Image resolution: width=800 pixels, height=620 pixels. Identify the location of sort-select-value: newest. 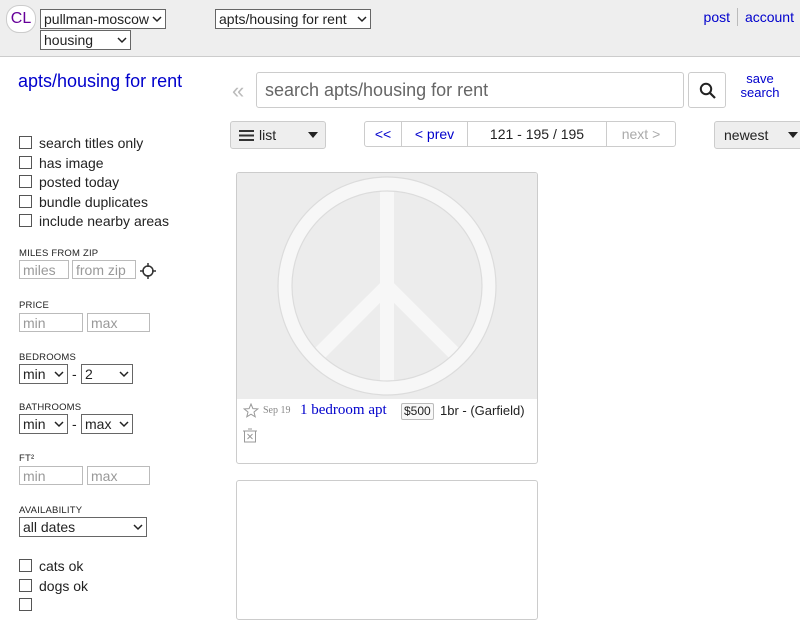
(746, 135).